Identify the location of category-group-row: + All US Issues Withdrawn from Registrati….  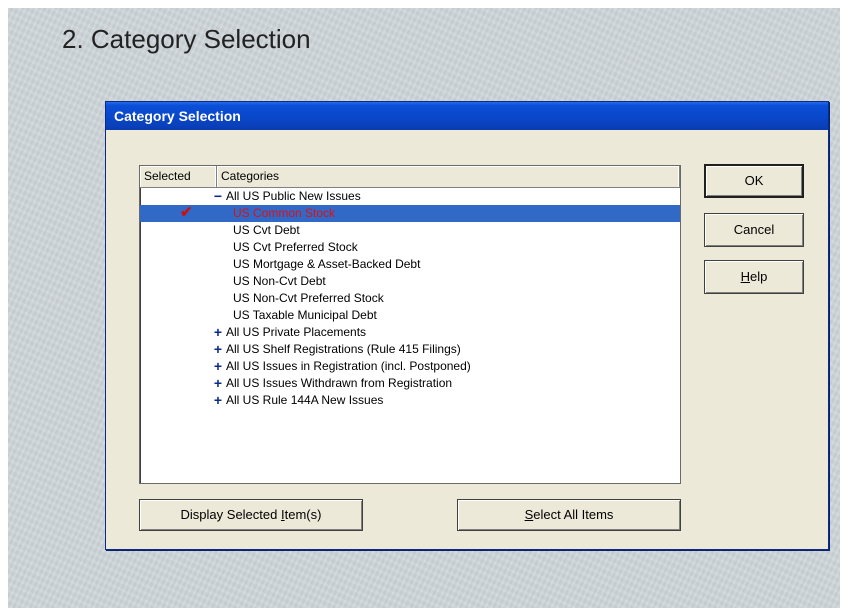
(410, 383).